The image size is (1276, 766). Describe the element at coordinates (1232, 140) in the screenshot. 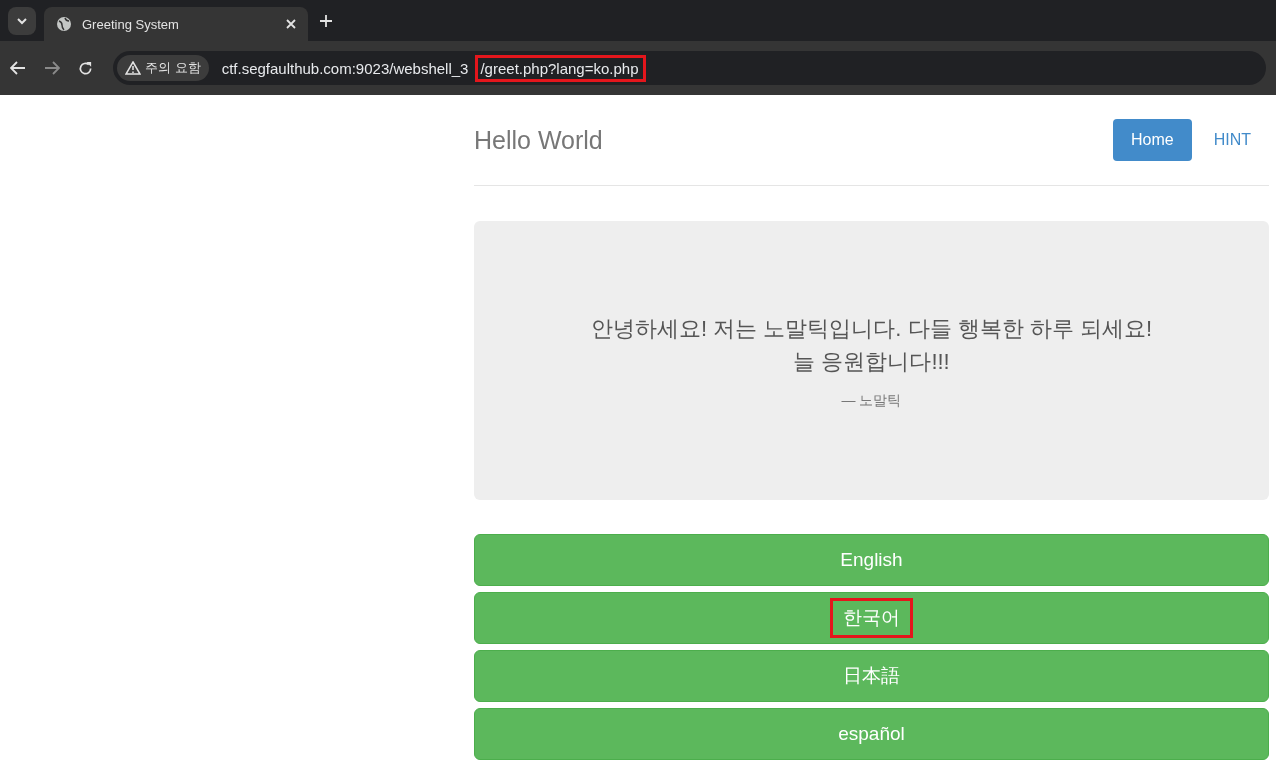

I see `nav-link: HINT` at that location.